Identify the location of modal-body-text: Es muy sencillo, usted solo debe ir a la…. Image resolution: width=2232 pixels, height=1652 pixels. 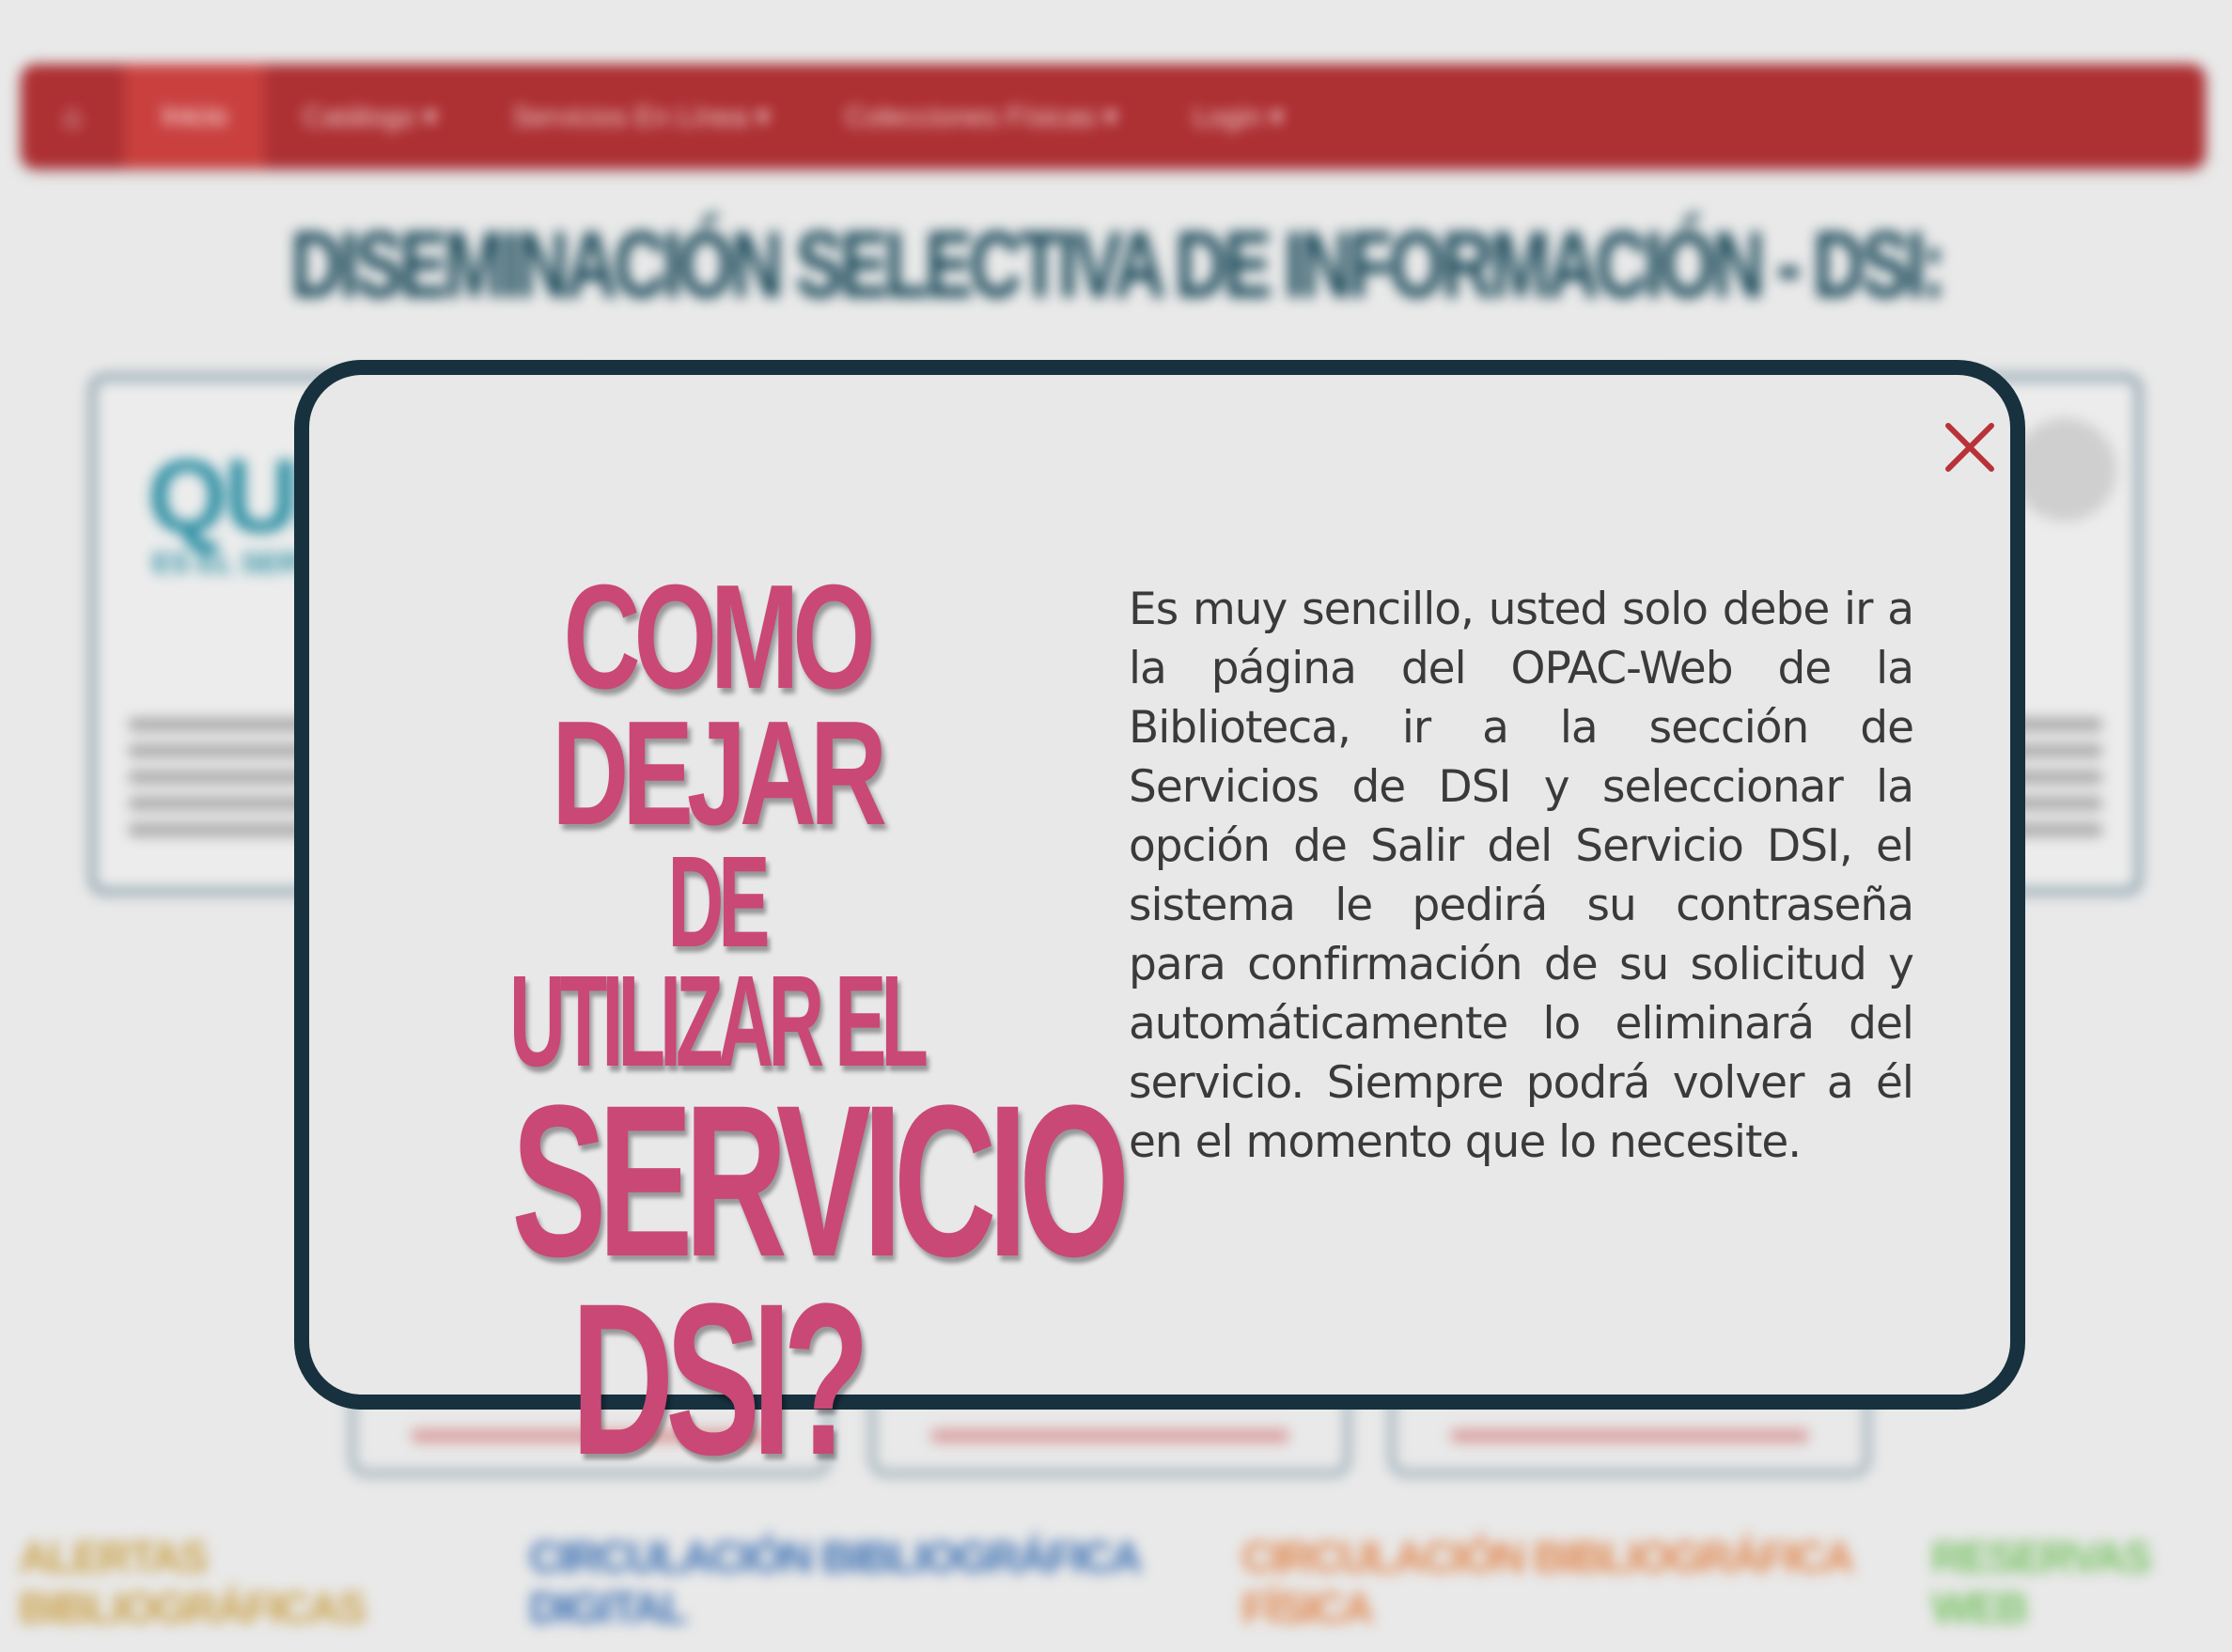
(1521, 876).